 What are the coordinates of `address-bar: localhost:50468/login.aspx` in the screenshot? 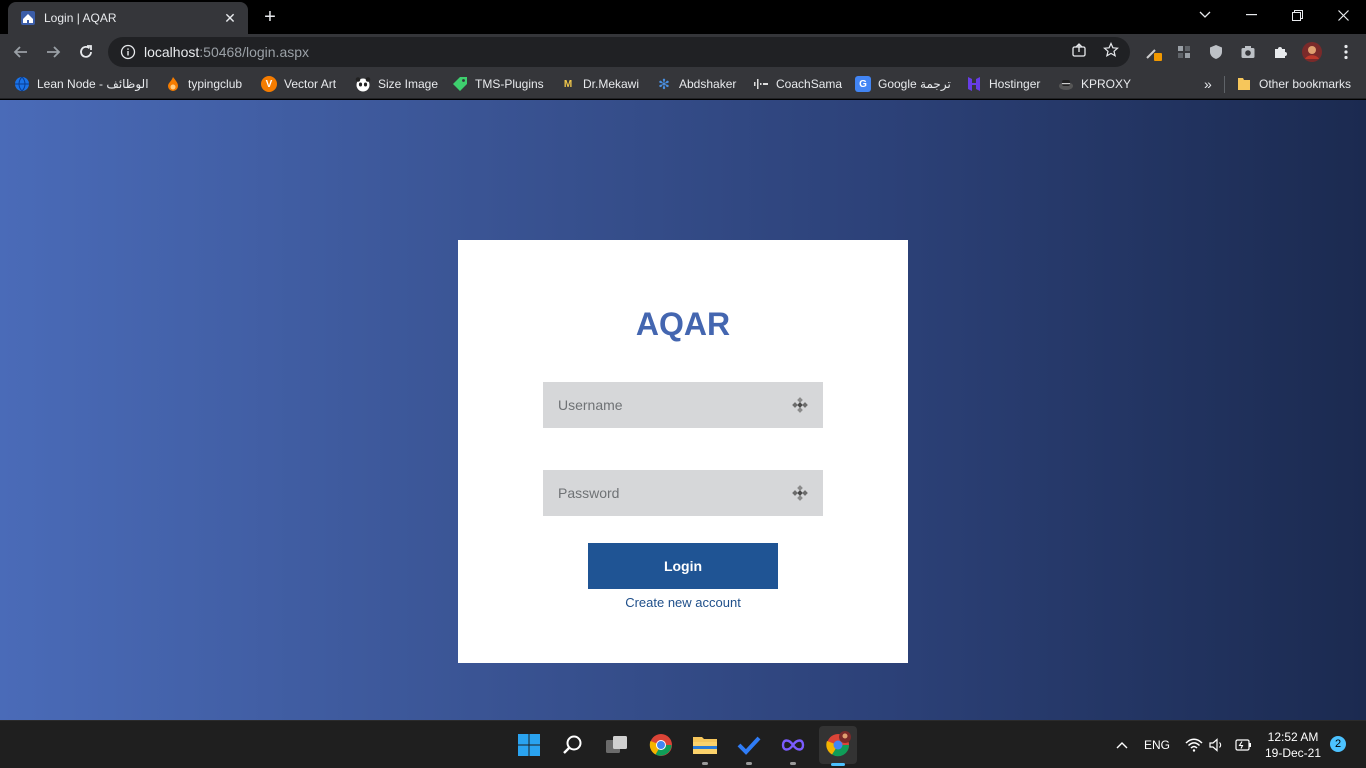 It's located at (619, 52).